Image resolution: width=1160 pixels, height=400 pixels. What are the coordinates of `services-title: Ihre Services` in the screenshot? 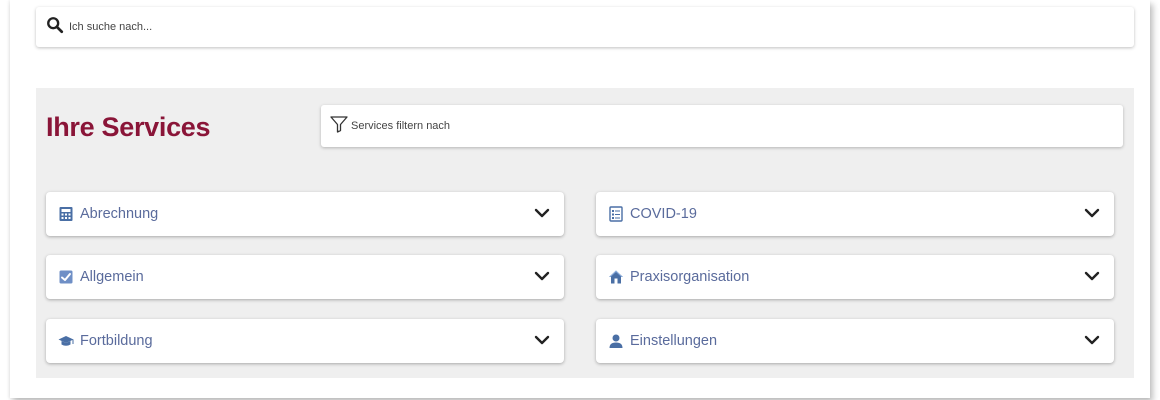 It's located at (128, 127).